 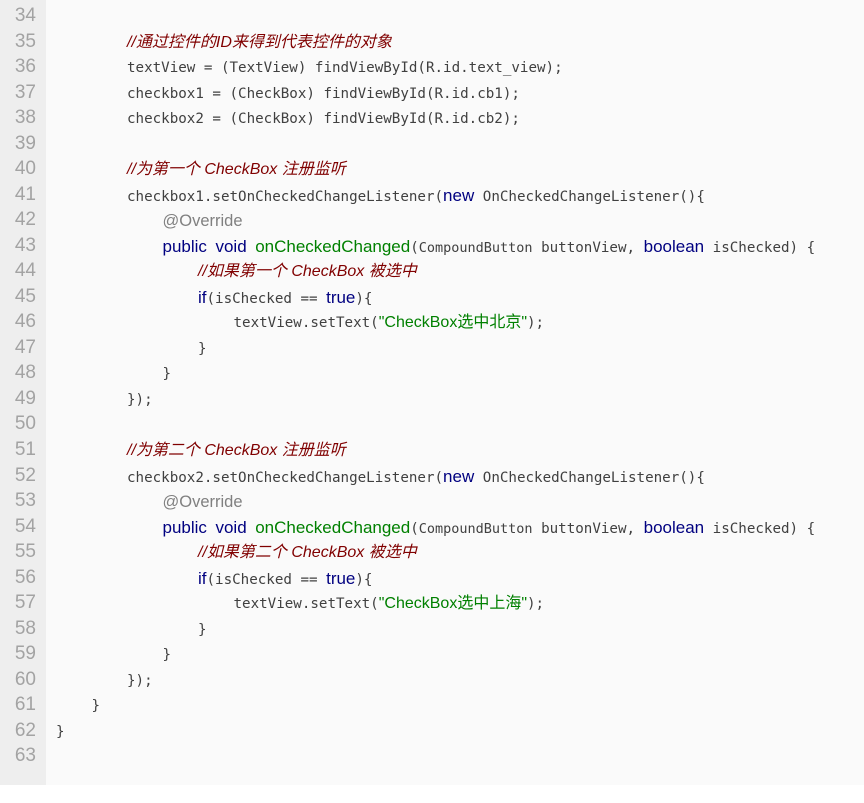 I want to click on code-line: 50, so click(x=432, y=424).